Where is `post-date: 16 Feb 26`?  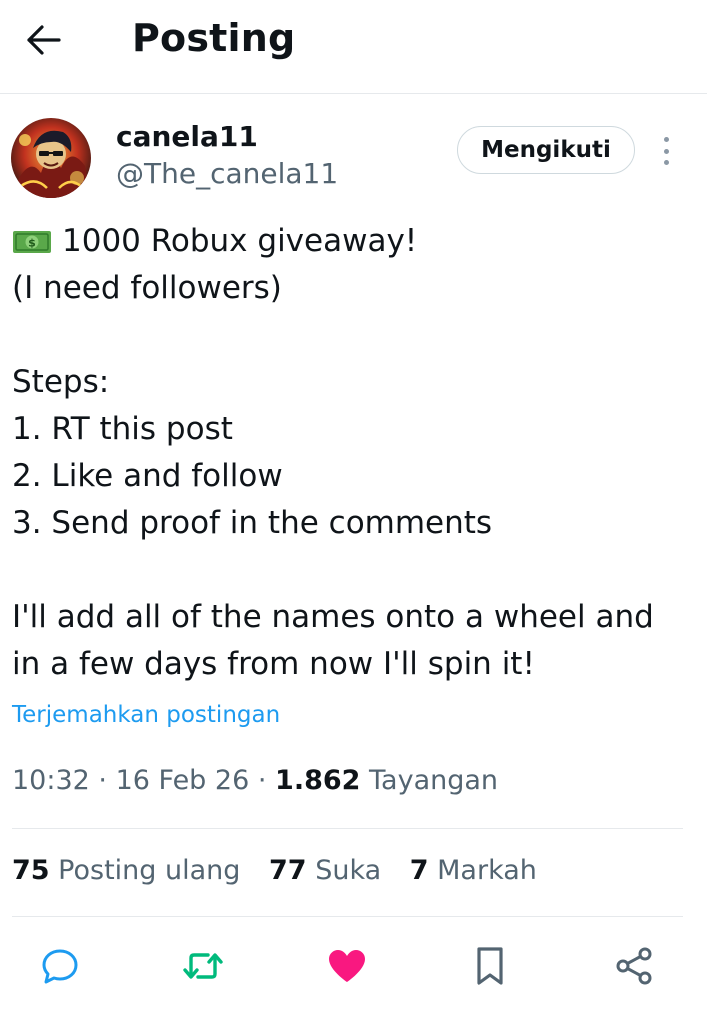
post-date: 16 Feb 26 is located at coordinates (183, 780).